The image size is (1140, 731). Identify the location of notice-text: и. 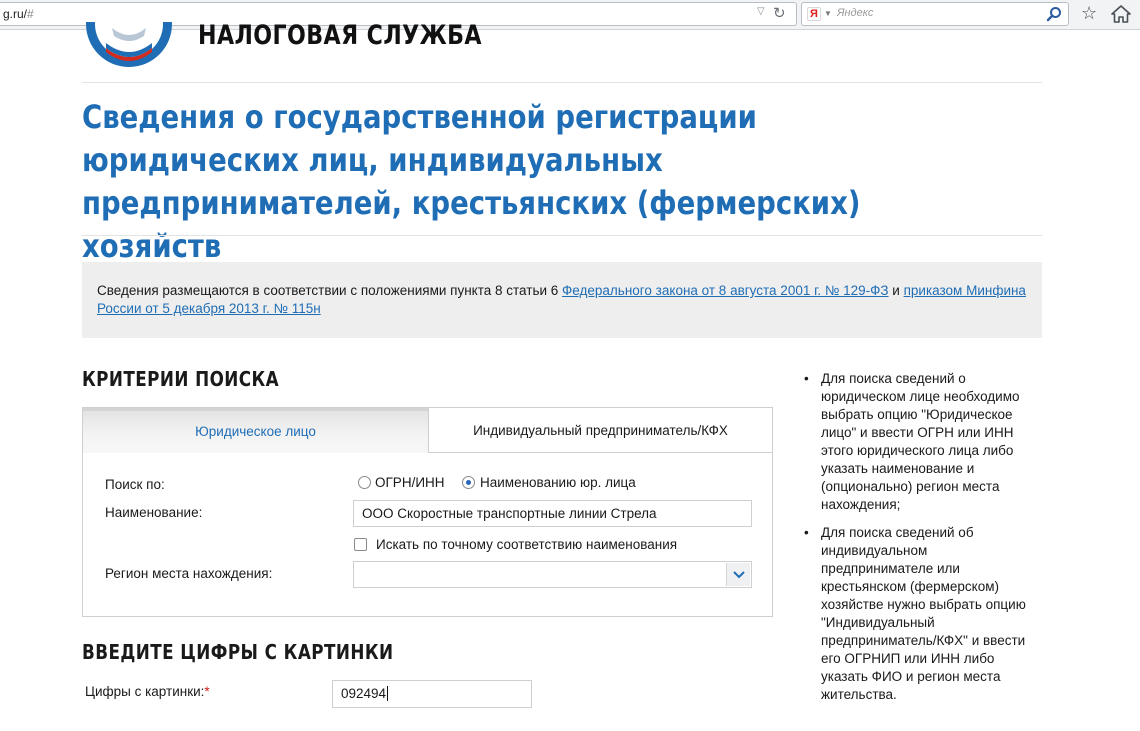
(896, 290).